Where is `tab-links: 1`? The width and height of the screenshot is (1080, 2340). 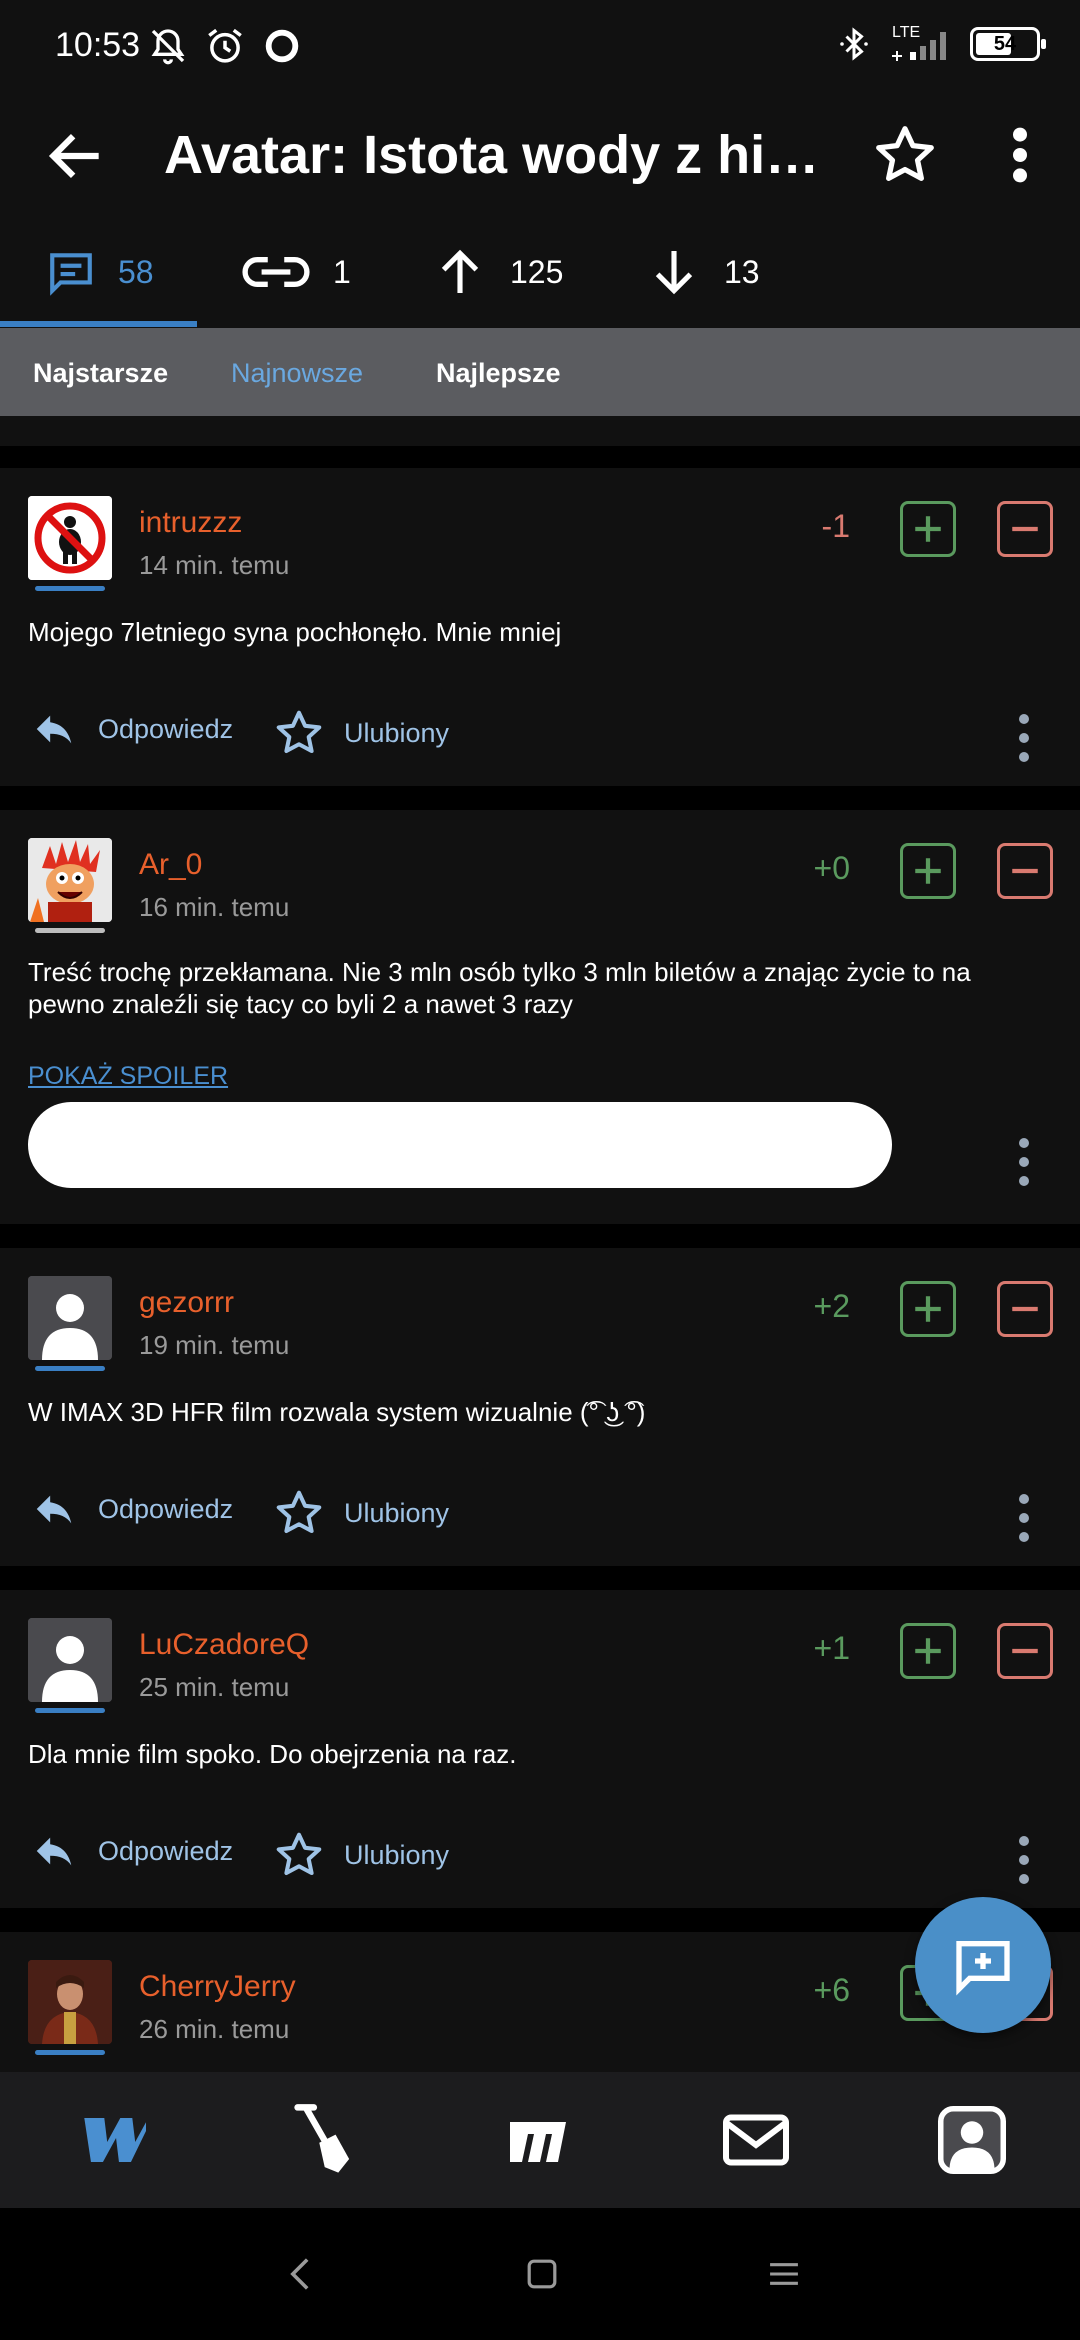 tab-links: 1 is located at coordinates (296, 272).